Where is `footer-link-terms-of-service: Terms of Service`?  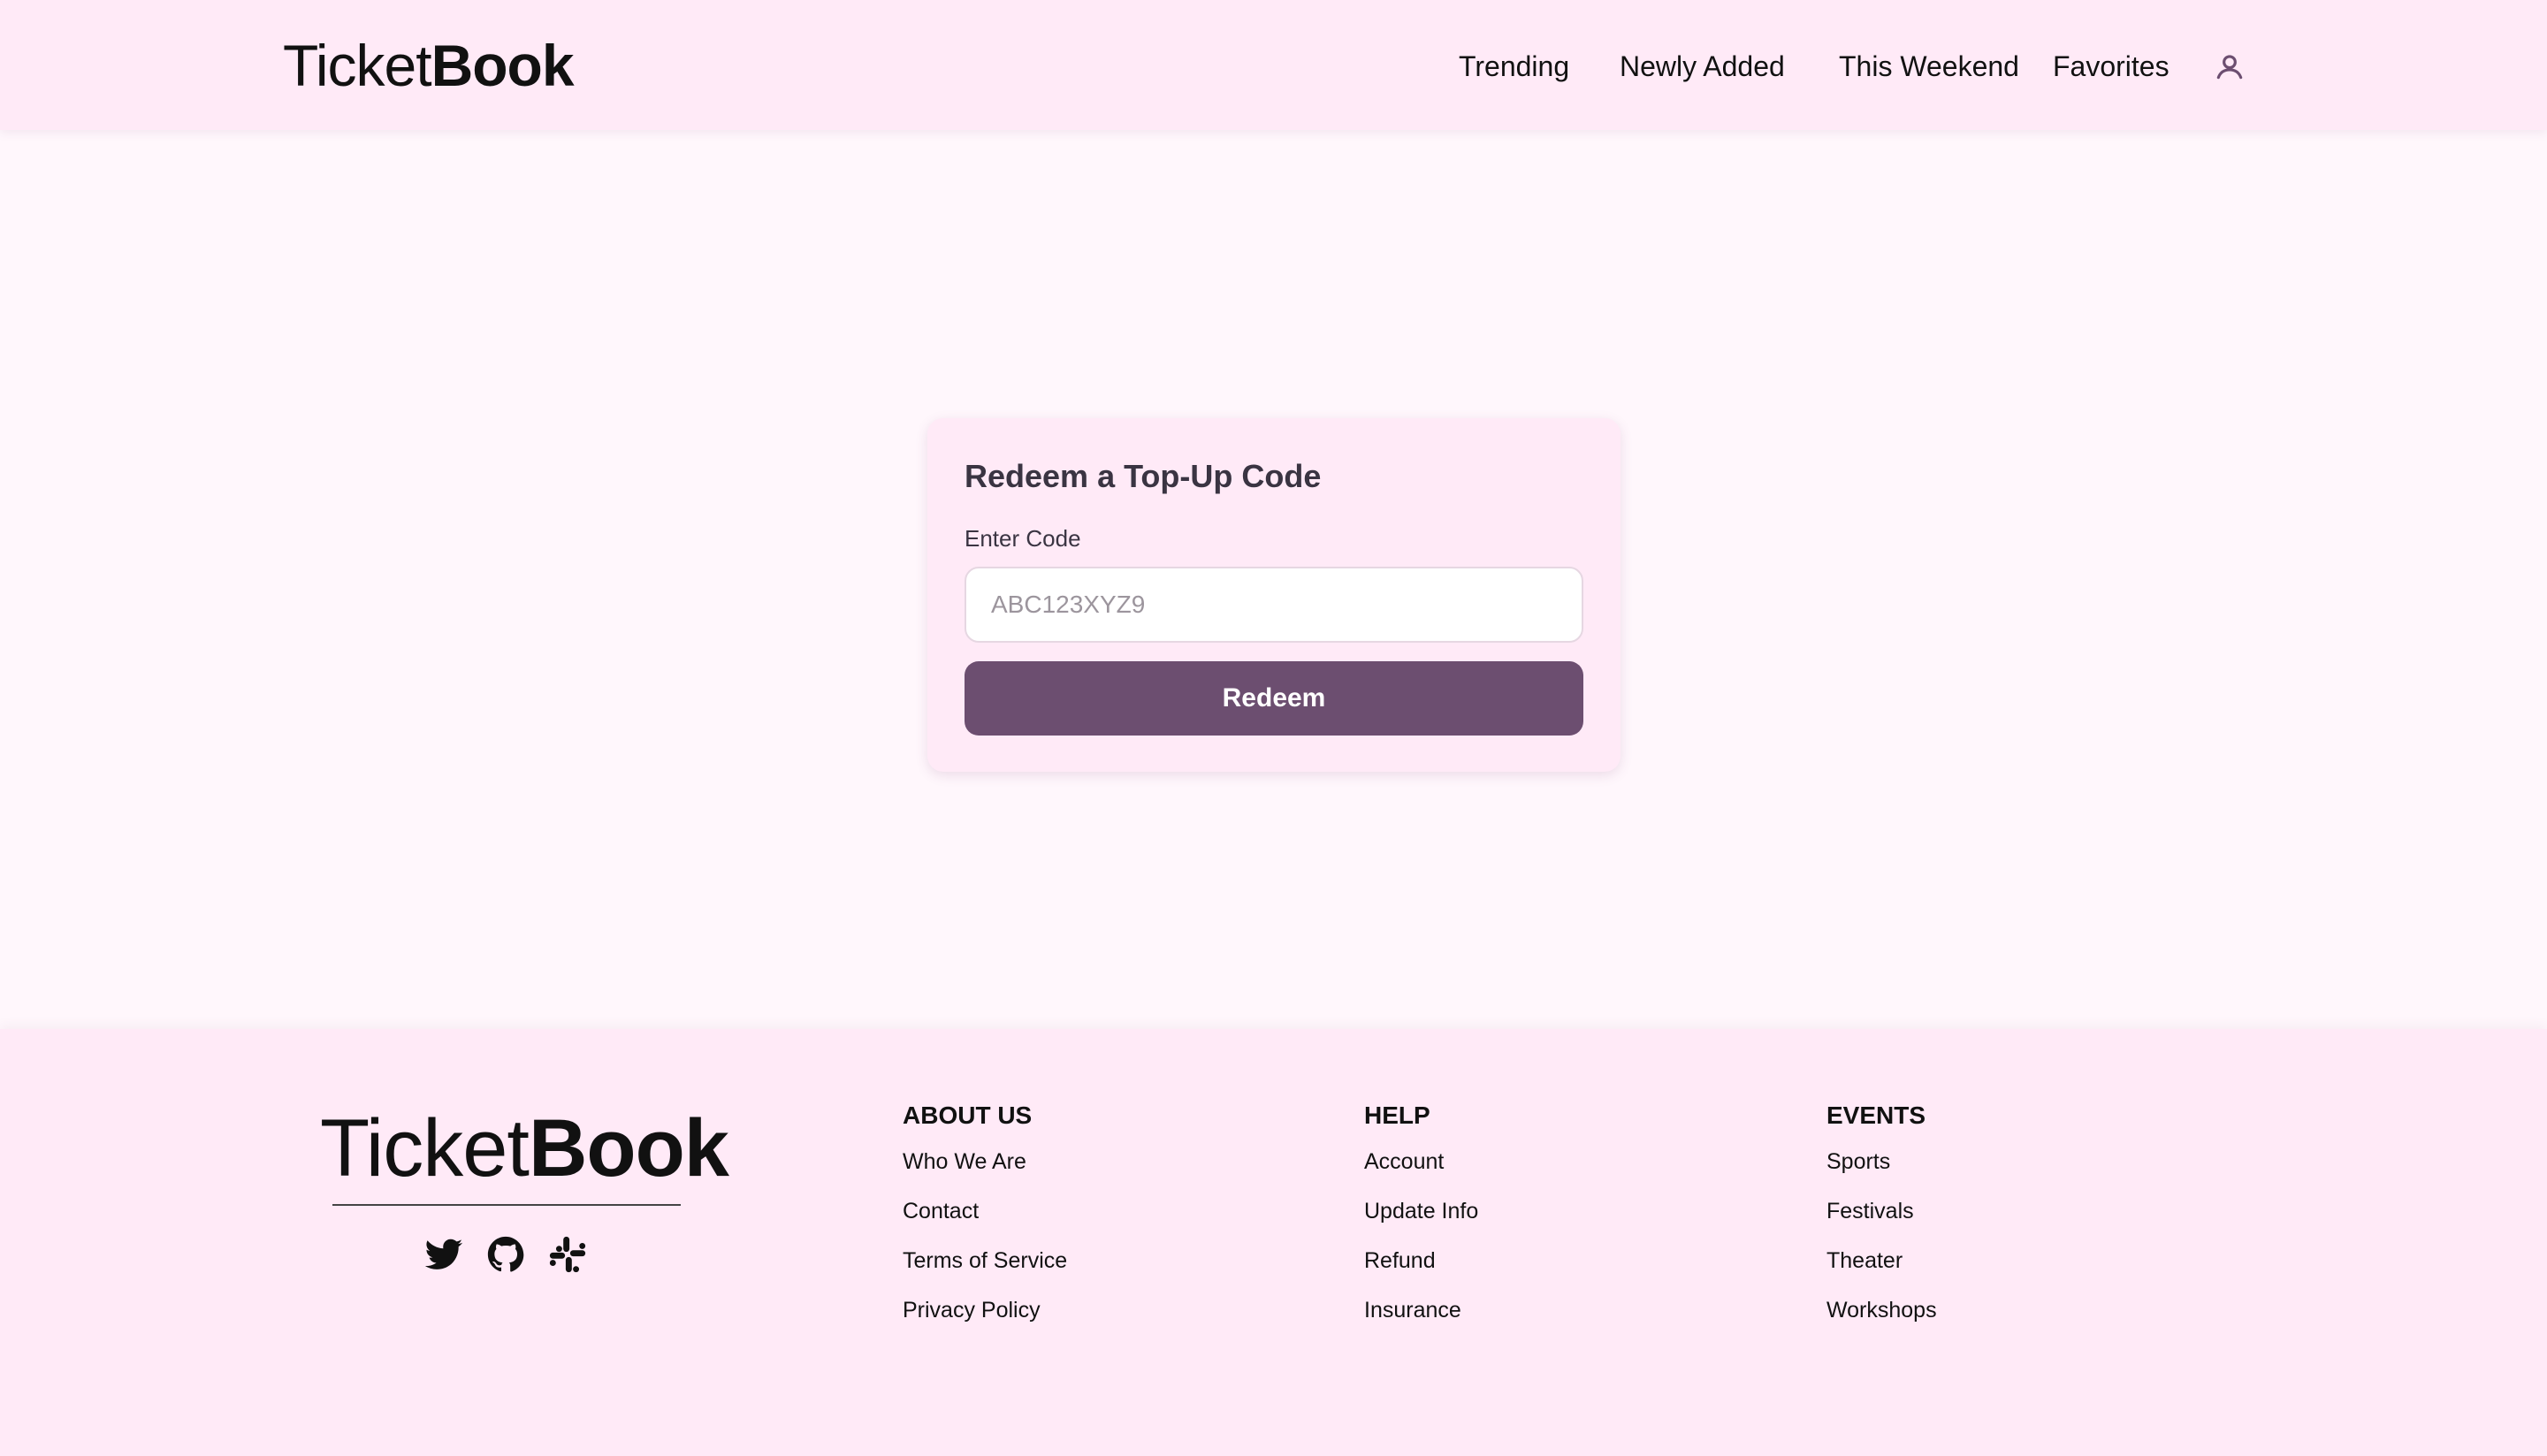
footer-link-terms-of-service: Terms of Service is located at coordinates (985, 1260).